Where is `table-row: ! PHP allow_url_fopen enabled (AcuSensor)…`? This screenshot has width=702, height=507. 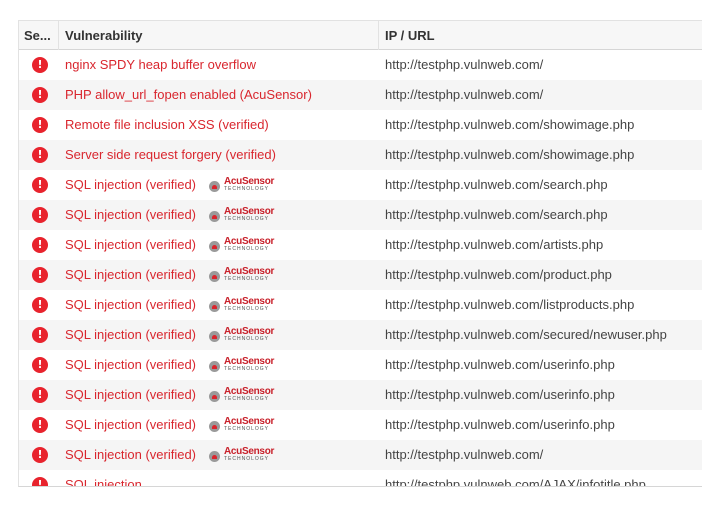 table-row: ! PHP allow_url_fopen enabled (AcuSensor)… is located at coordinates (360, 95).